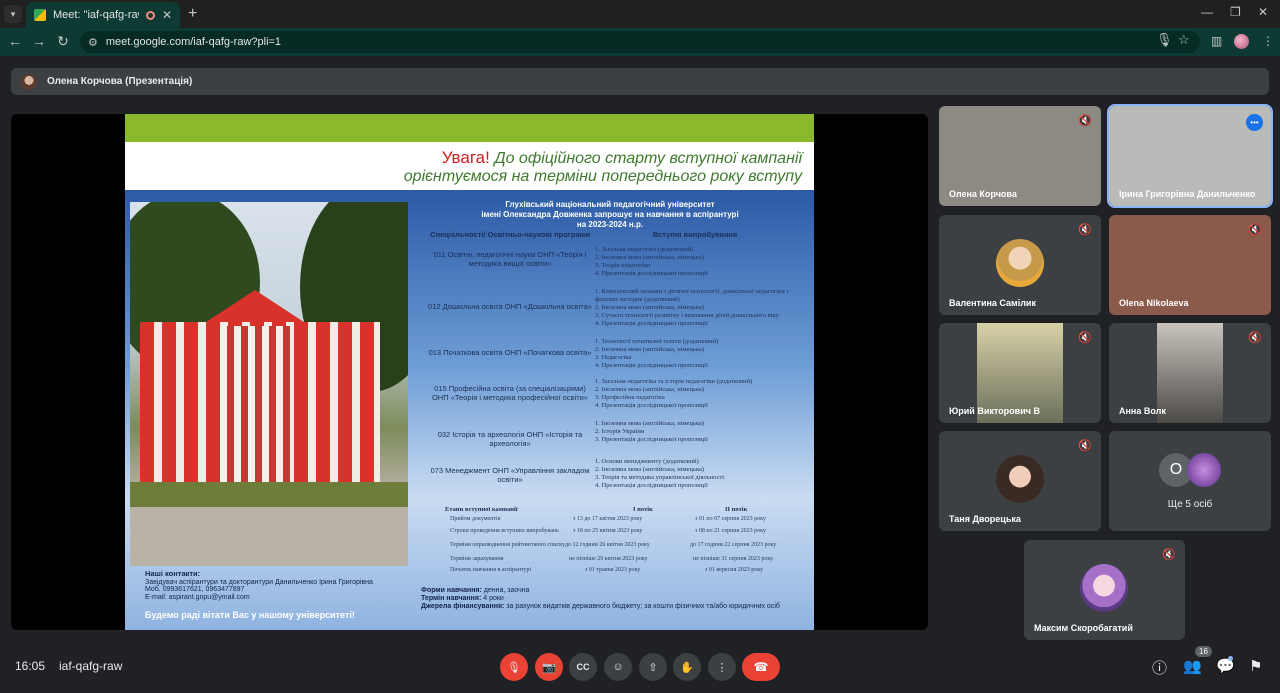  I want to click on site-settings-icon: ⚙, so click(93, 42).